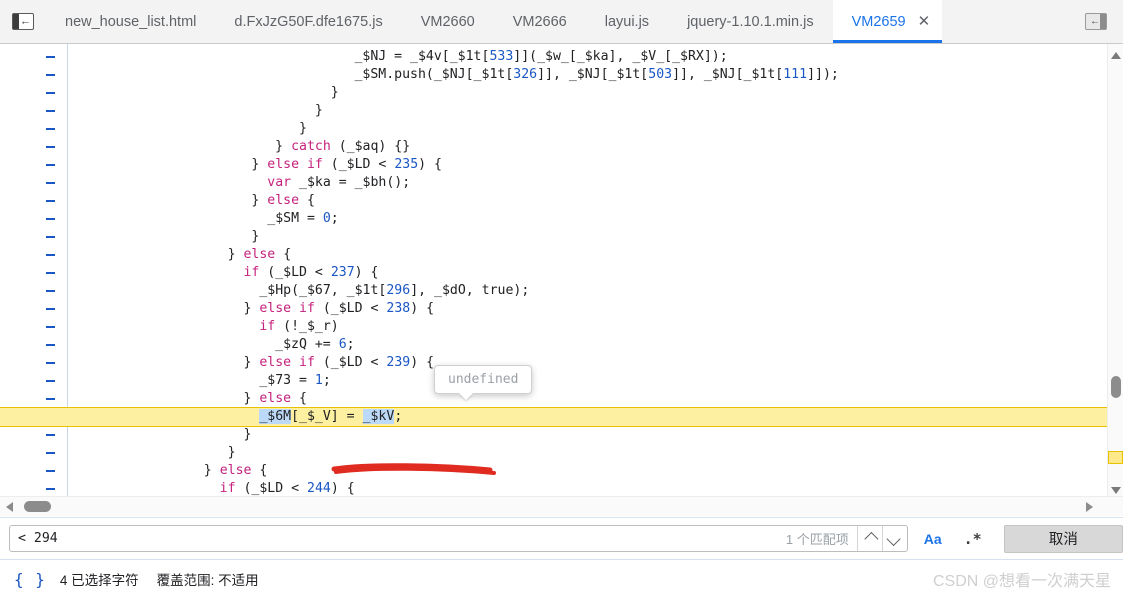 This screenshot has height=597, width=1123. I want to click on regex-toggle: .*, so click(973, 539).